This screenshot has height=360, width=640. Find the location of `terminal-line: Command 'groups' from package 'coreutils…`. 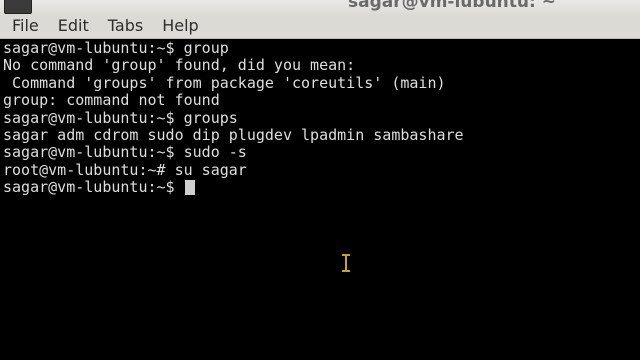

terminal-line: Command 'groups' from package 'coreutils… is located at coordinates (224, 82).